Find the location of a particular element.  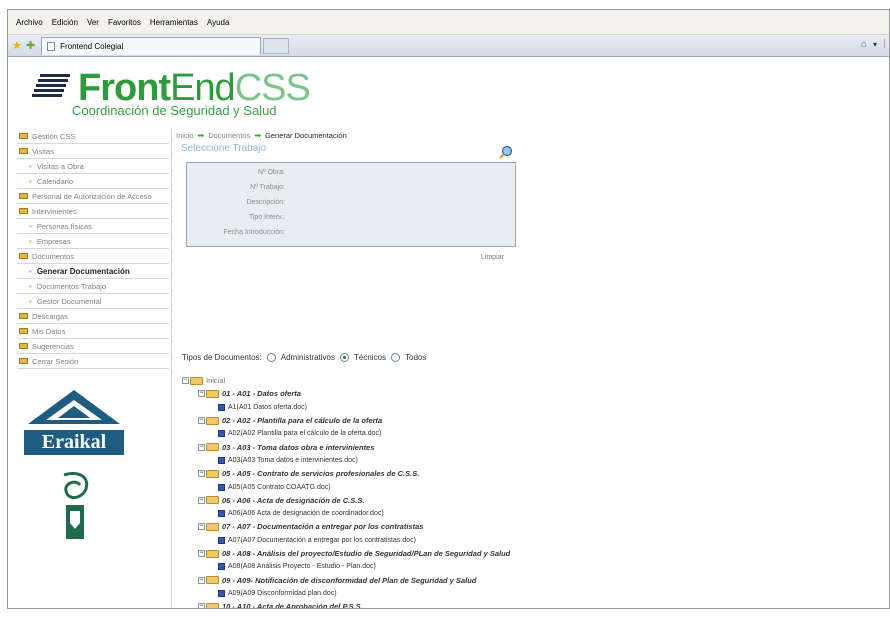

tree-document-label: A09(A09 Disconformidad plan.doc) is located at coordinates (282, 593).